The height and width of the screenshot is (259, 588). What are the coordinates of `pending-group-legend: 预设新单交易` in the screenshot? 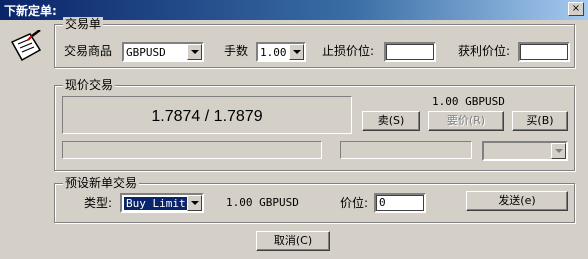 It's located at (101, 183).